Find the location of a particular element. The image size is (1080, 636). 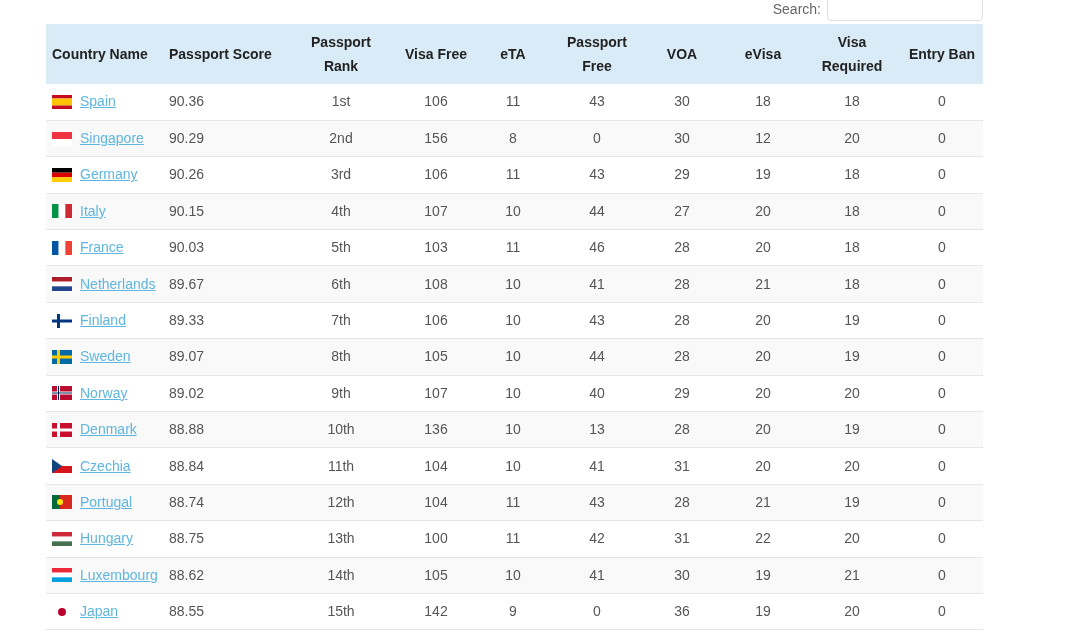

country-link: France is located at coordinates (102, 248).